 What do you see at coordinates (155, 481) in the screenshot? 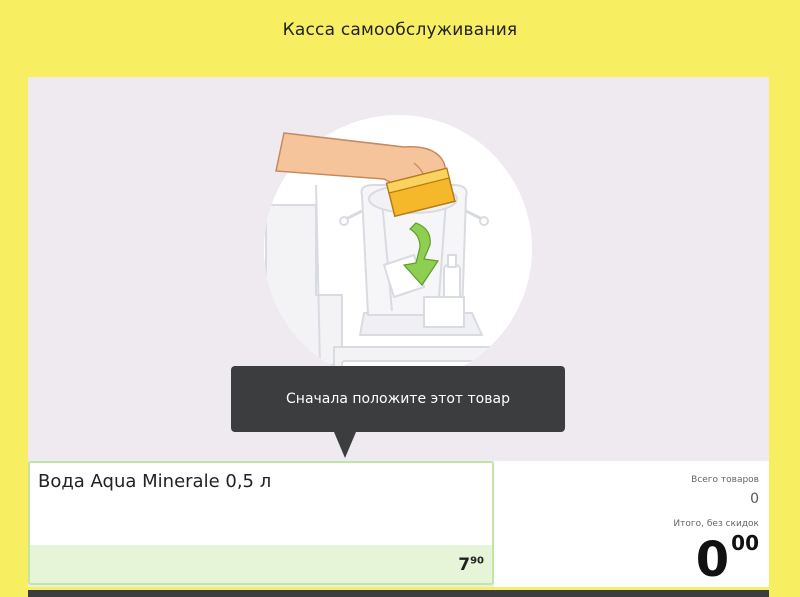
I see `product-name: Вода Aqua Minerale 0,5 л` at bounding box center [155, 481].